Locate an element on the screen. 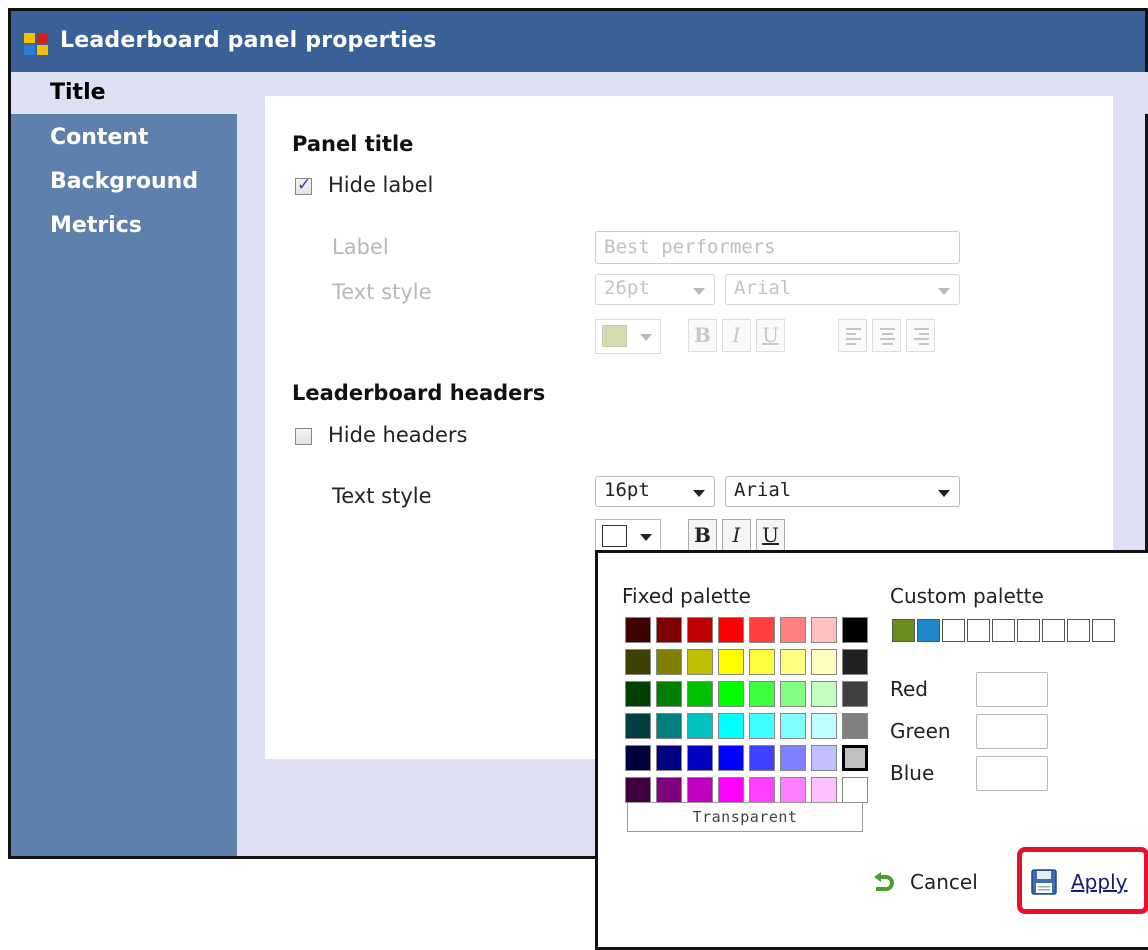 This screenshot has height=950, width=1148. fixed-palette-label: Fixed palette is located at coordinates (686, 596).